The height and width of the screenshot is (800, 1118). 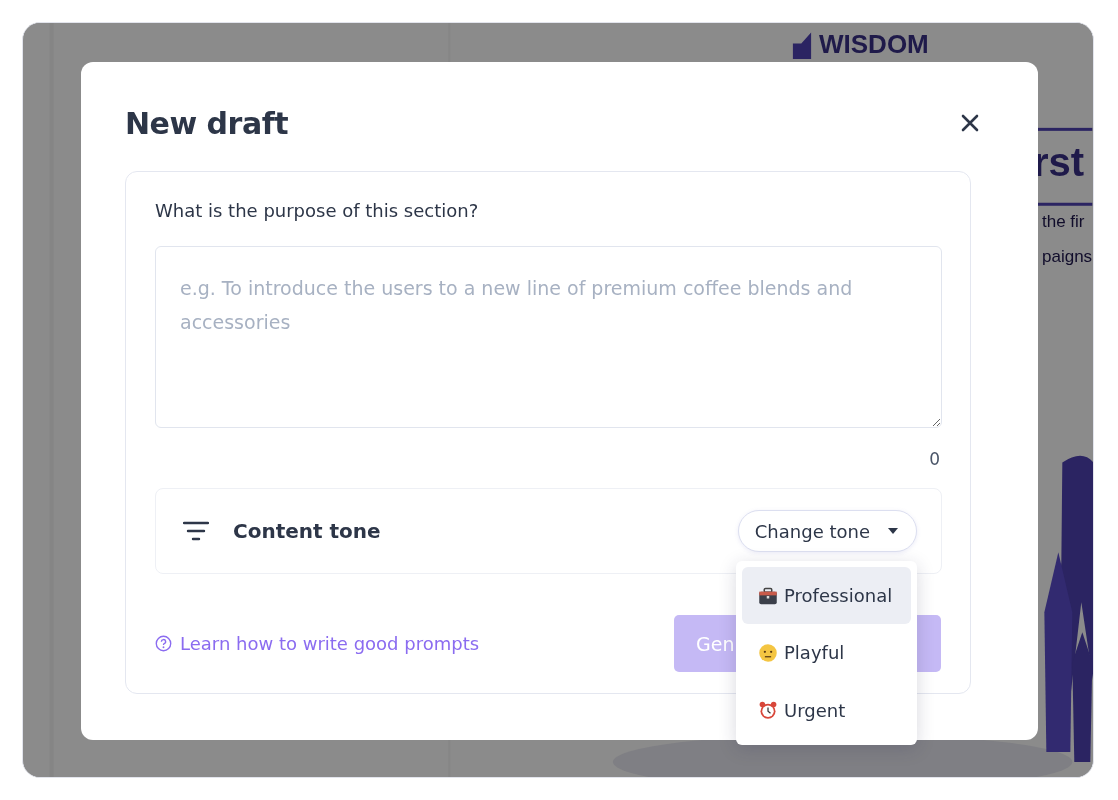 What do you see at coordinates (1067, 257) in the screenshot?
I see `body-text: paigns` at bounding box center [1067, 257].